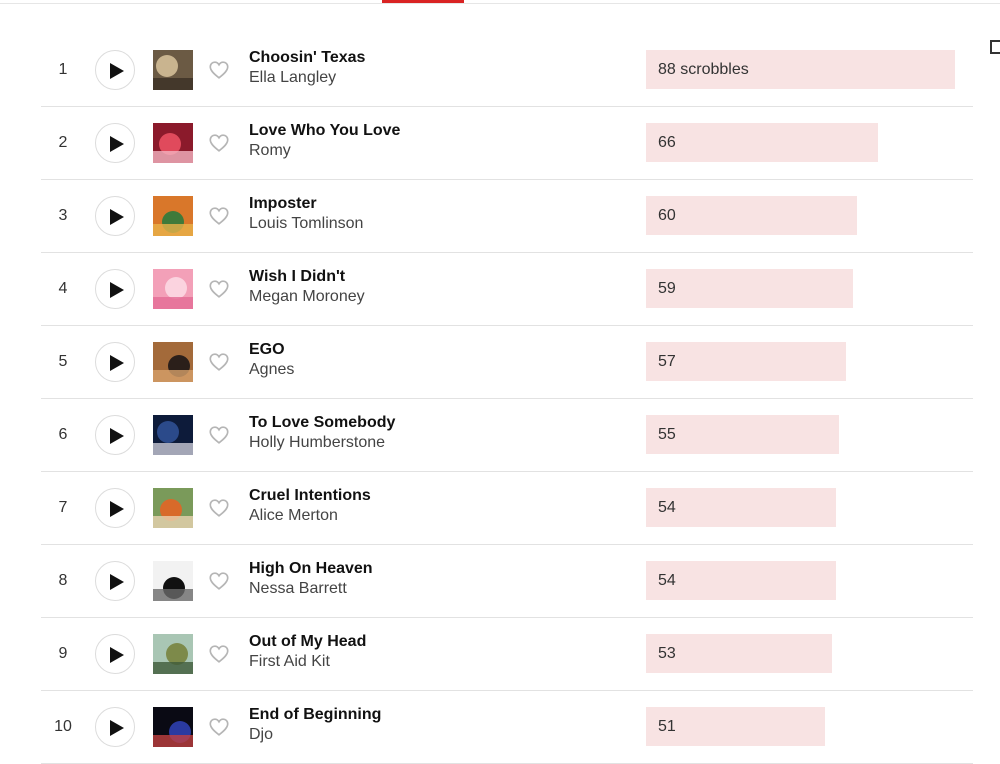 The width and height of the screenshot is (1000, 764). What do you see at coordinates (507, 727) in the screenshot?
I see `table-row: 10 End of Beginning Djo 51` at bounding box center [507, 727].